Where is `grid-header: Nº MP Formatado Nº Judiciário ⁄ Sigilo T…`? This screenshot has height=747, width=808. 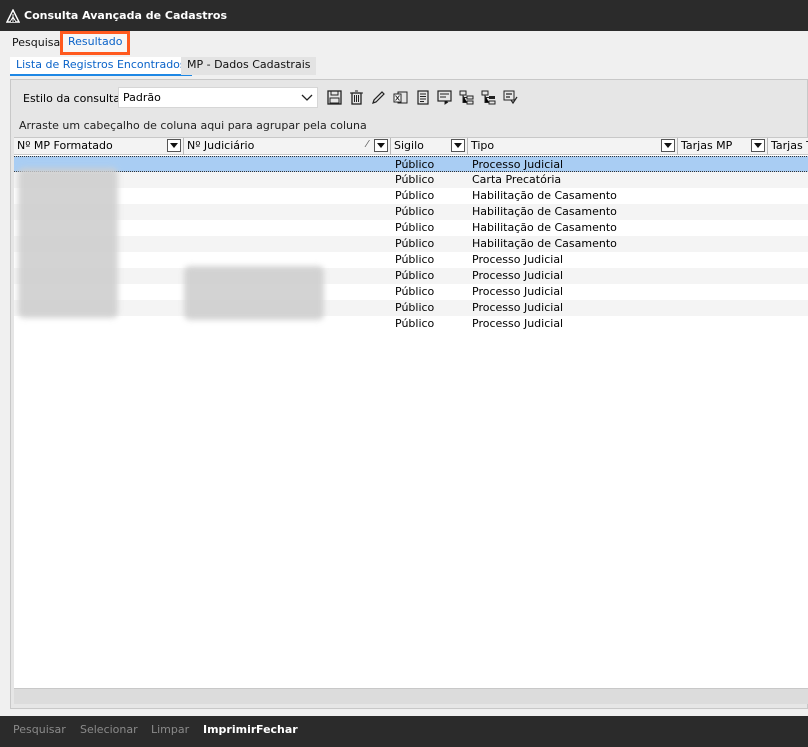 grid-header: Nº MP Formatado Nº Judiciário ⁄ Sigilo T… is located at coordinates (411, 146).